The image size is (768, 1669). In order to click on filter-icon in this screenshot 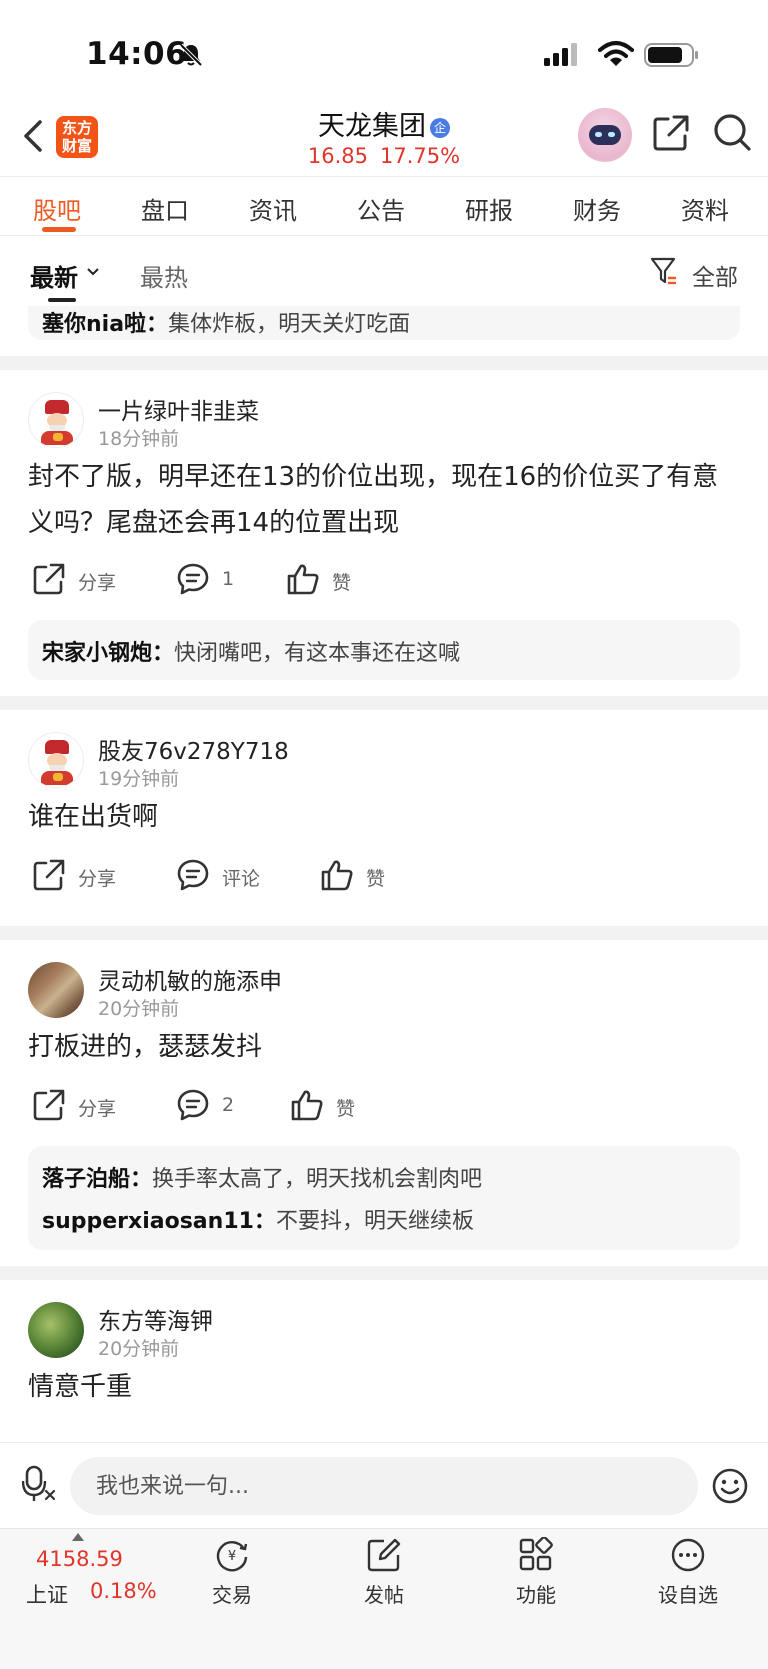, I will do `click(664, 271)`.